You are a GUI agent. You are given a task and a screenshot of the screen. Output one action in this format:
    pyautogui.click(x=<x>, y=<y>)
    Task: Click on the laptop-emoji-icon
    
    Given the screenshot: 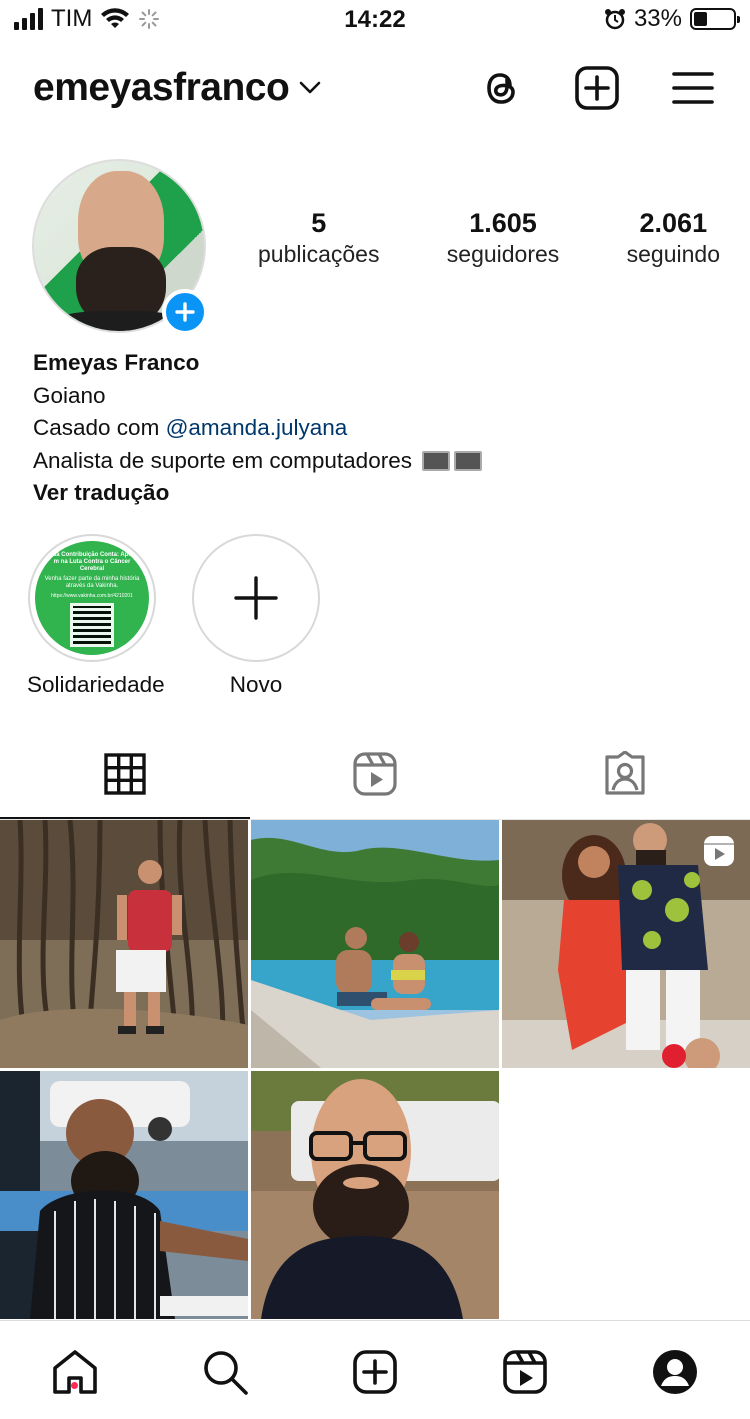 What is the action you would take?
    pyautogui.click(x=436, y=460)
    